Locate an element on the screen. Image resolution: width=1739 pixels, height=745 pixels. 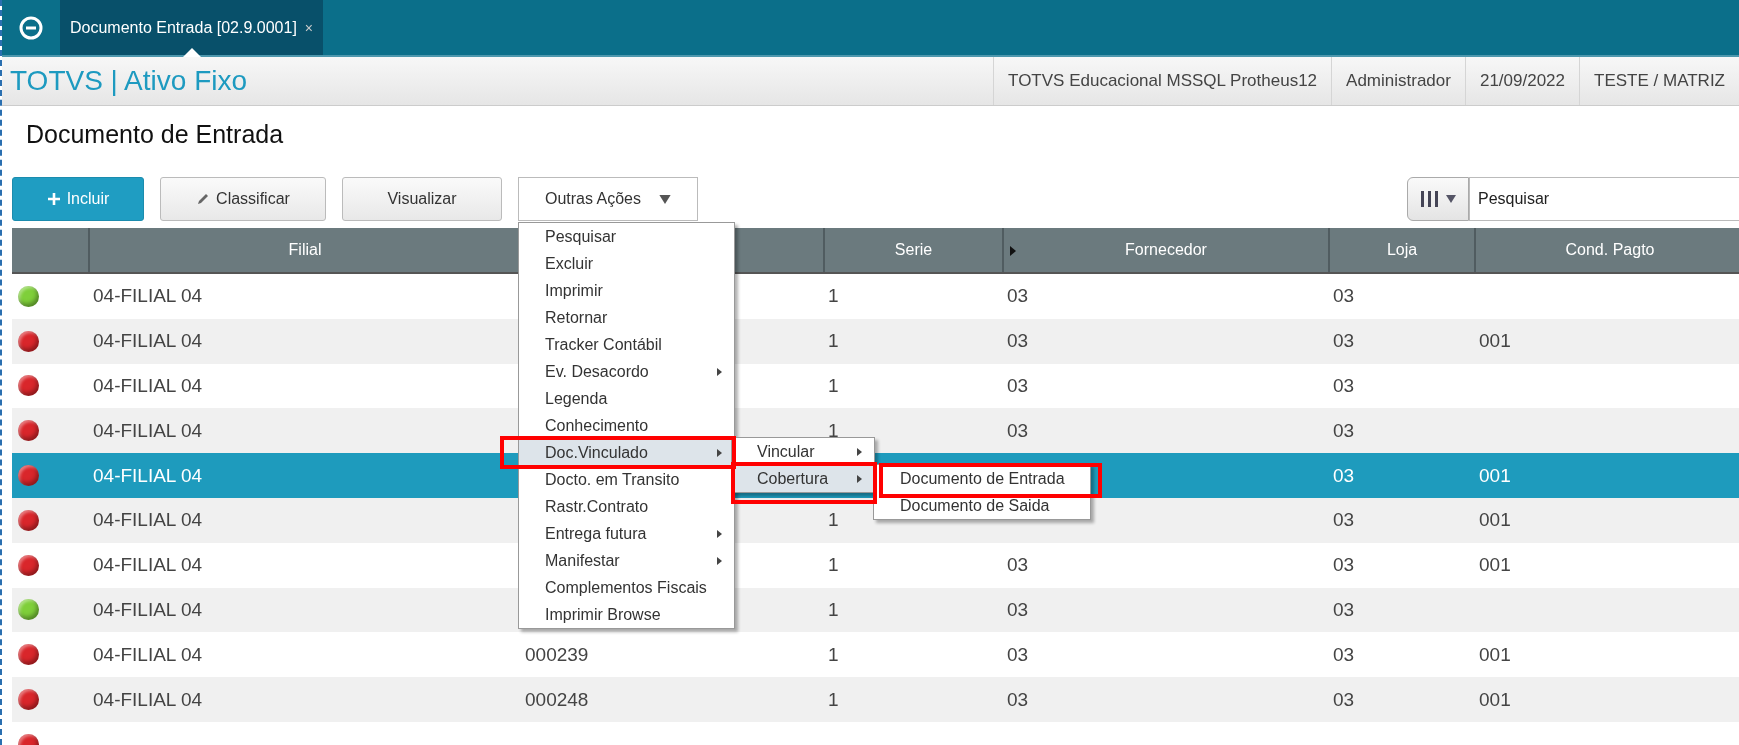
columns-icon is located at coordinates (1430, 199).